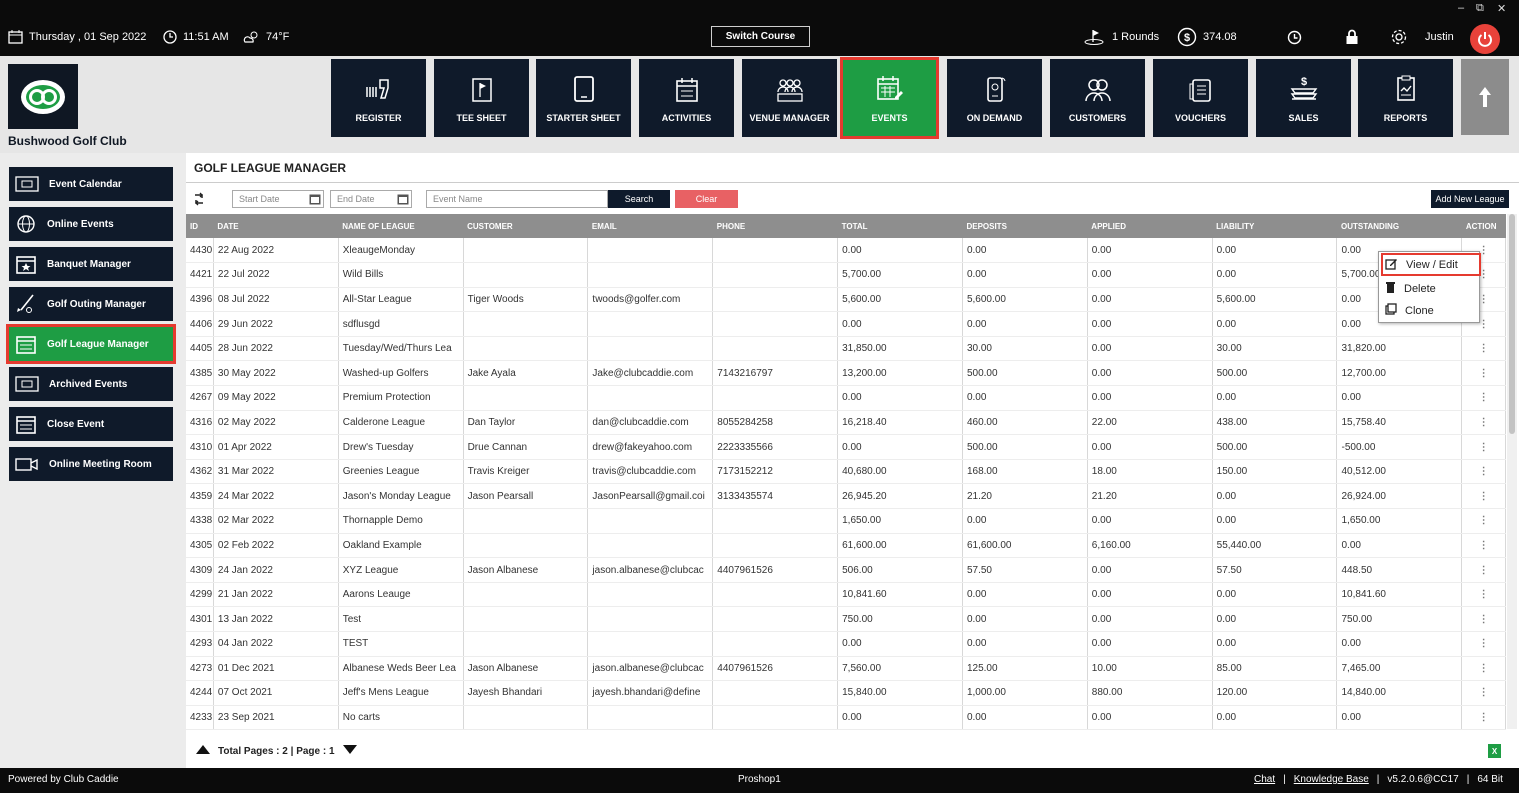  Describe the element at coordinates (91, 264) in the screenshot. I see `sidebar-item-banquet-manager: Banquet Manager` at that location.